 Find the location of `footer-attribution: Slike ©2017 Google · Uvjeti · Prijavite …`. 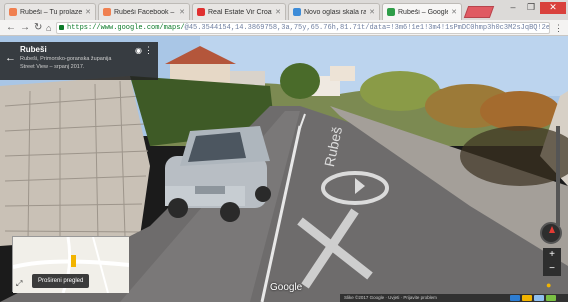

footer-attribution: Slike ©2017 Google · Uvjeti · Prijavite … is located at coordinates (390, 298).